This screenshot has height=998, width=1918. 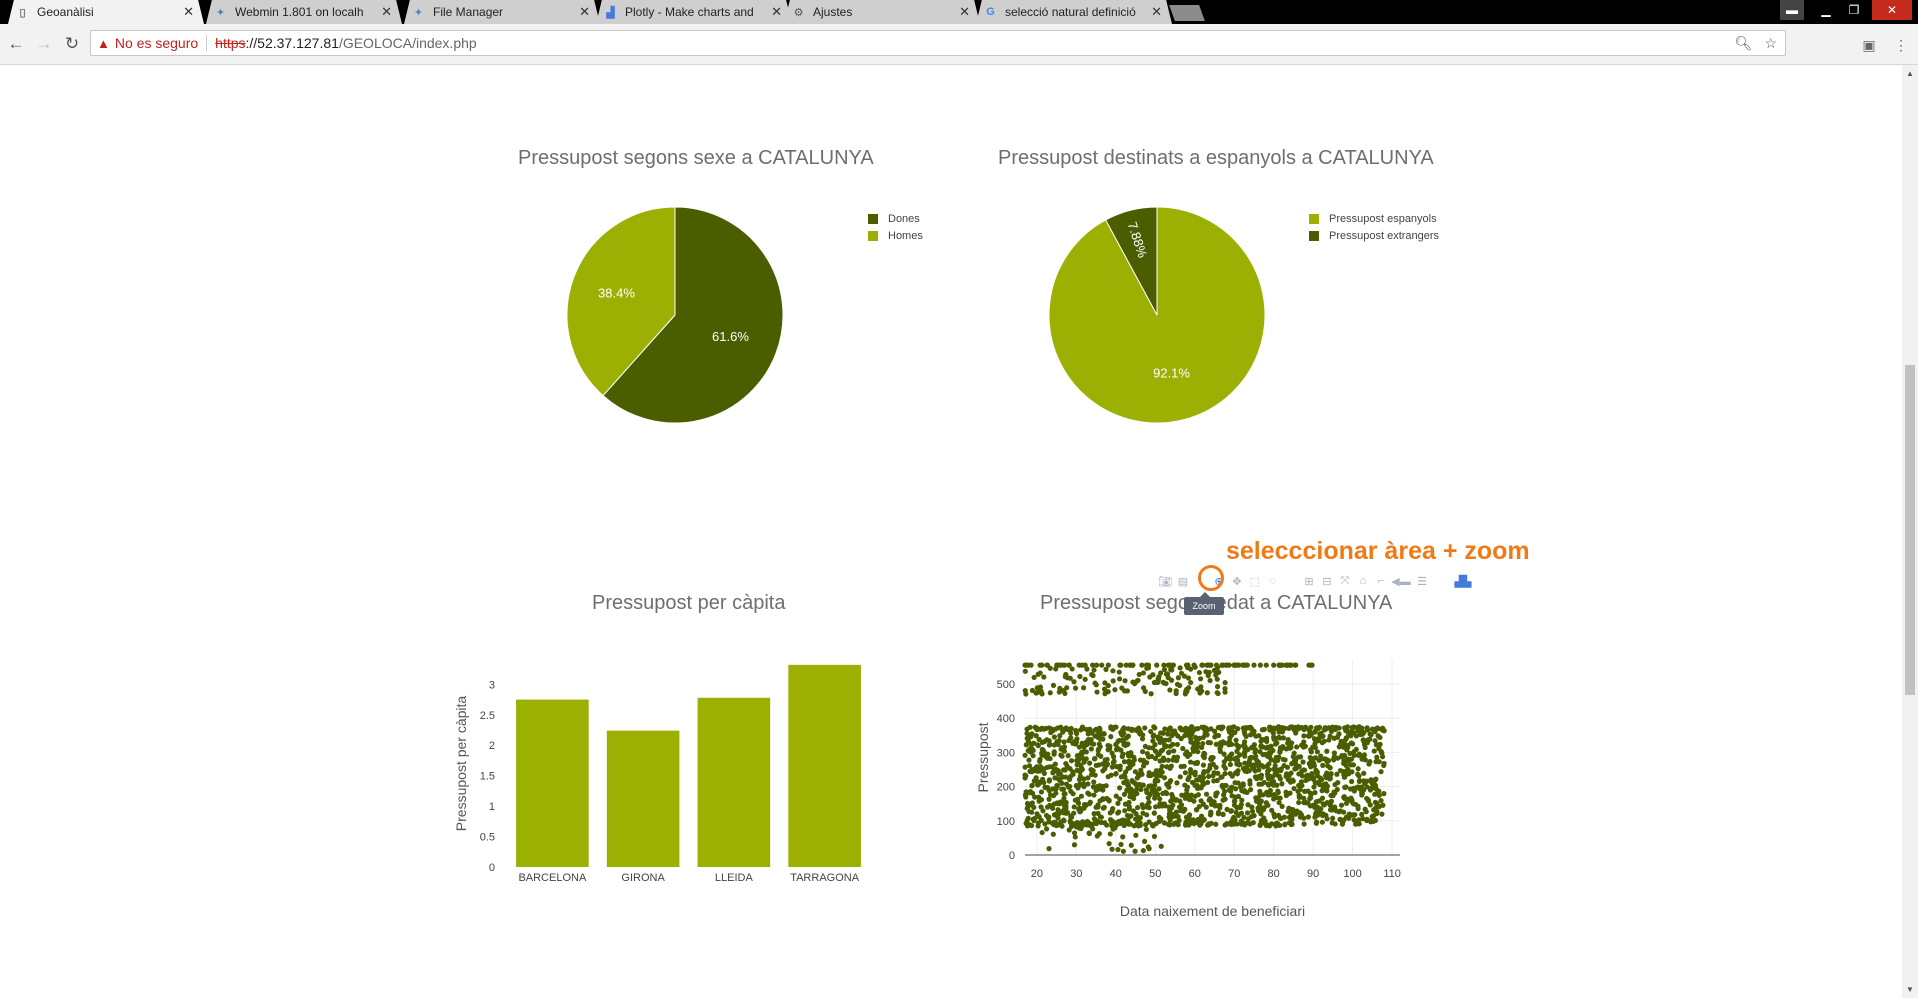 What do you see at coordinates (895, 218) in the screenshot?
I see `legend-item-dones: Dones` at bounding box center [895, 218].